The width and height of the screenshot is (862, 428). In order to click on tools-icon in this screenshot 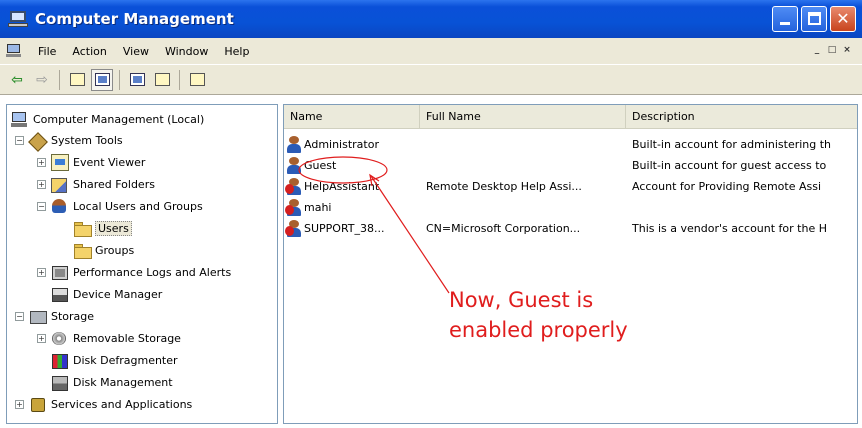, I will do `click(38, 140)`.